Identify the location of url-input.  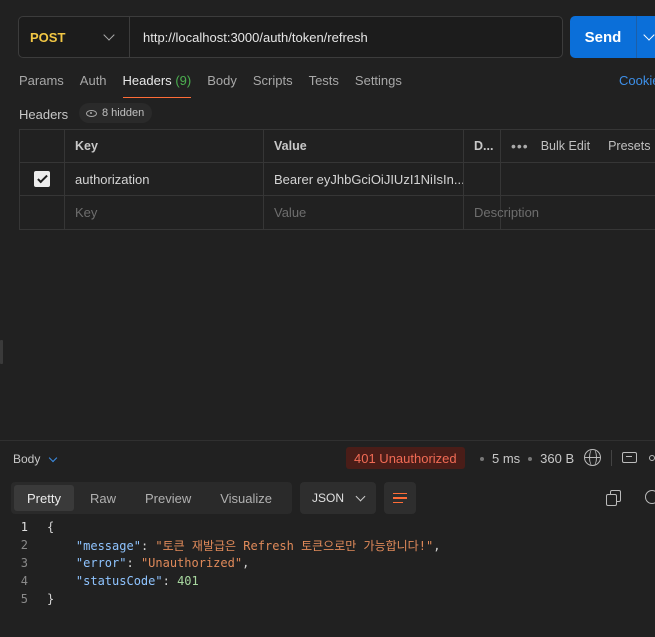
(346, 37).